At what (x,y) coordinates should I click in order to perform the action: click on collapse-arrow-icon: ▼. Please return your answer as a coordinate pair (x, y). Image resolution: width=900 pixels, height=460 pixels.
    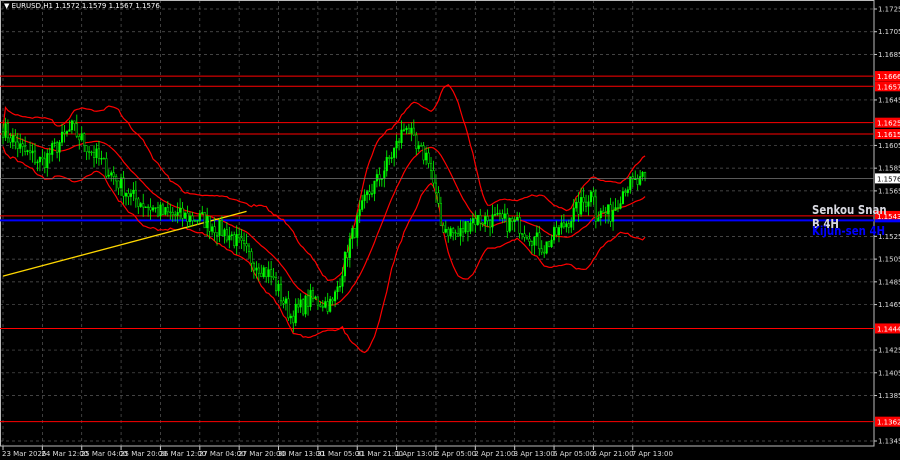
    Looking at the image, I should click on (6, 6).